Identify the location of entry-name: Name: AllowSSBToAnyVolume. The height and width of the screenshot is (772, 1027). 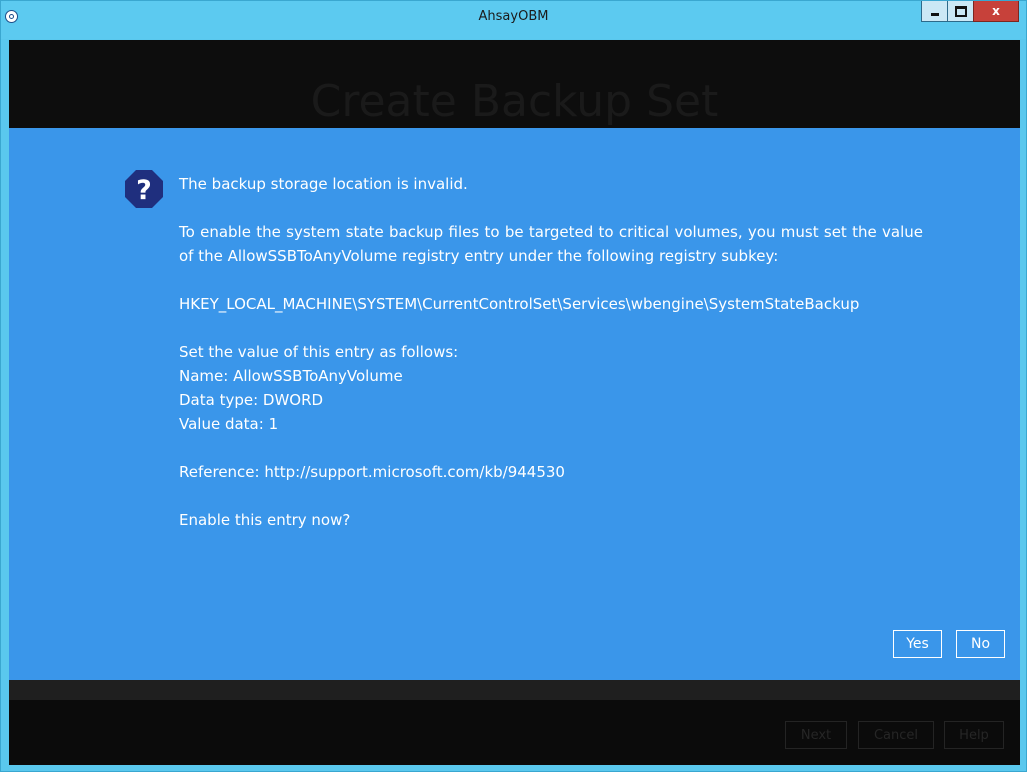
(291, 376).